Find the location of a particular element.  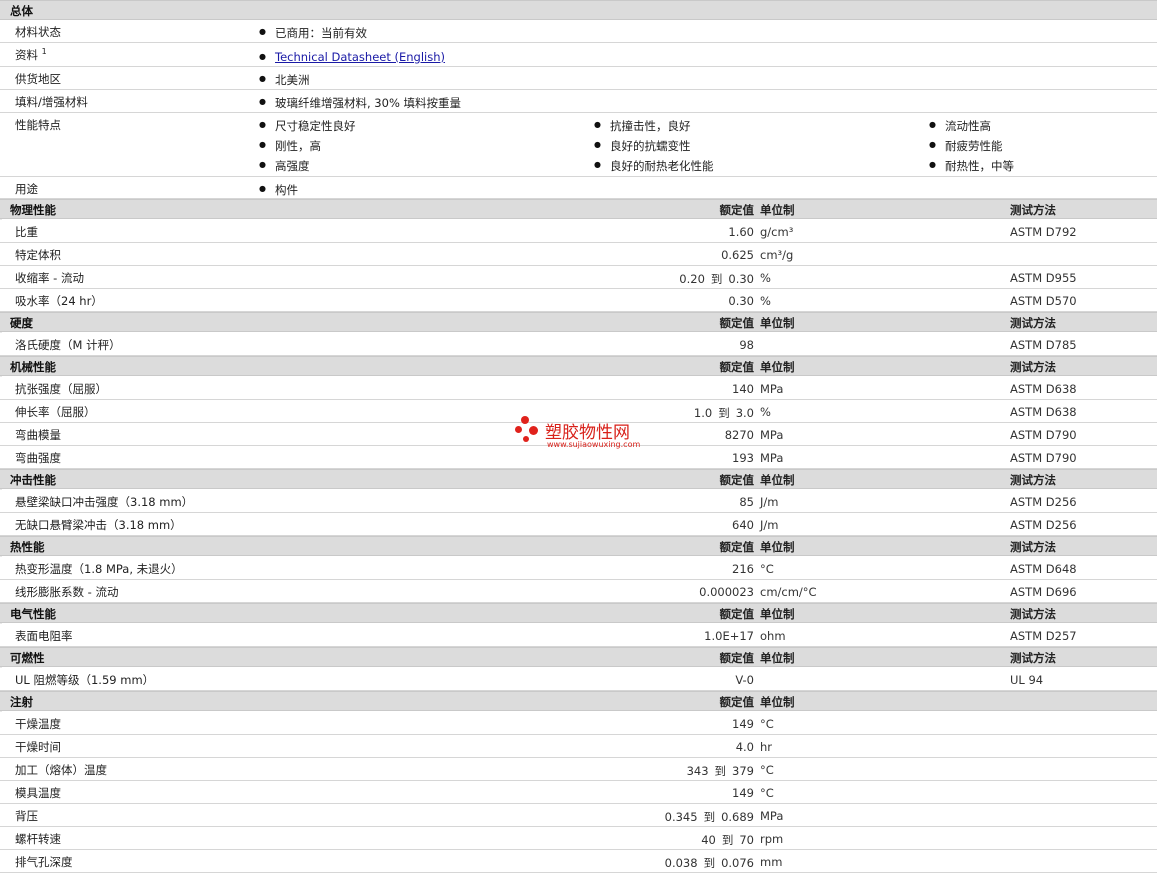

property-label: 排气孔深度 is located at coordinates (44, 862).